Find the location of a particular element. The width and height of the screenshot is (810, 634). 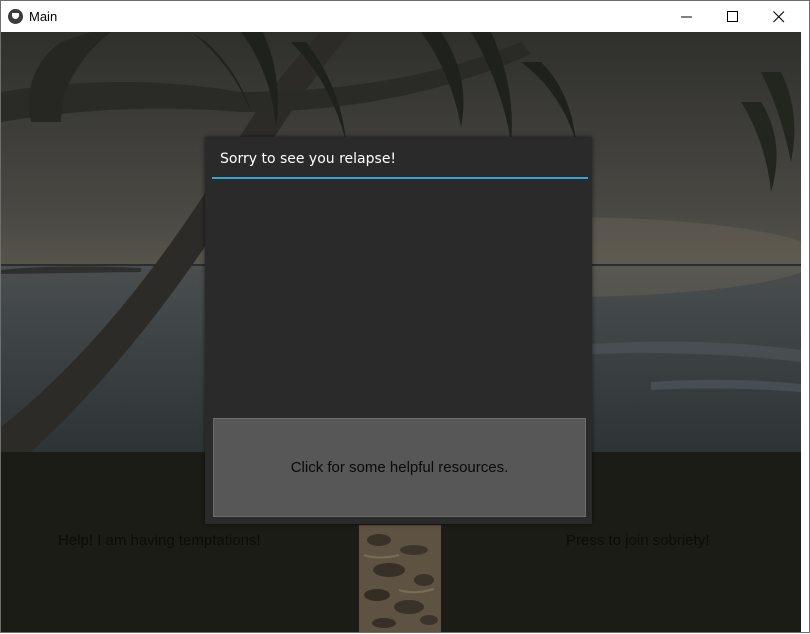

temptation-help-button: Help! I am having temptations! is located at coordinates (159, 540).